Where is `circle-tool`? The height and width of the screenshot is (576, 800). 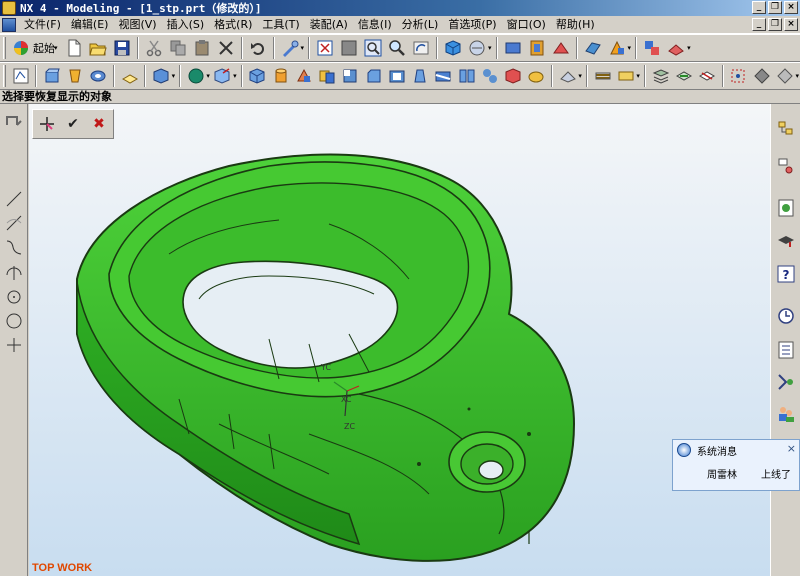
circle-tool is located at coordinates (14, 321).